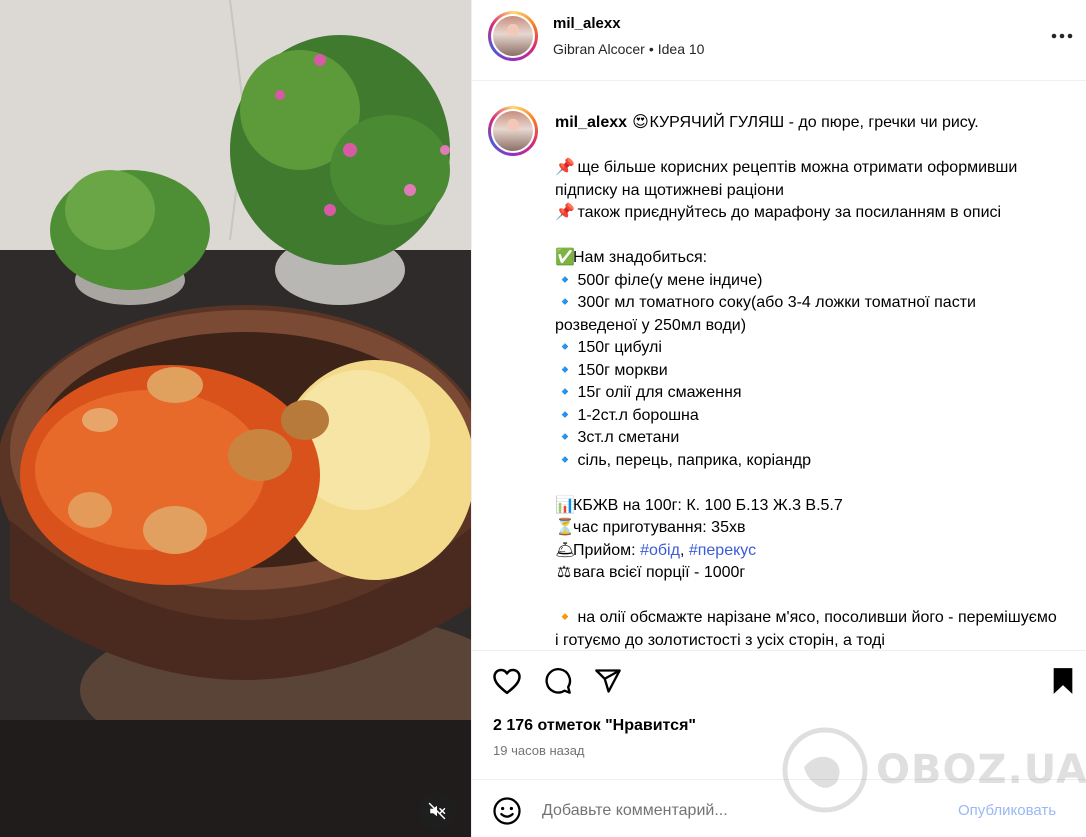 This screenshot has width=1086, height=837. What do you see at coordinates (599, 49) in the screenshot?
I see `audio-artist: Gibran Alcocer` at bounding box center [599, 49].